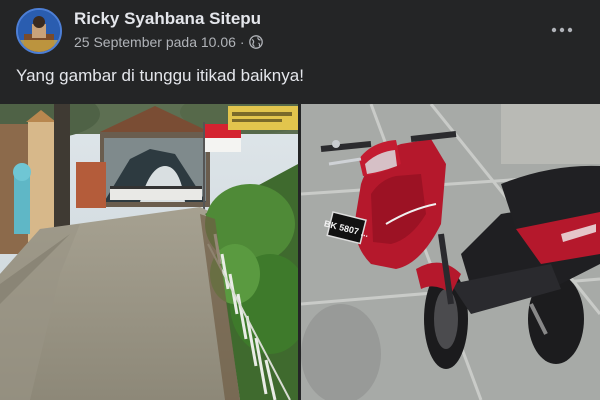 Image resolution: width=600 pixels, height=400 pixels. I want to click on post-text: Yang gambar di tunggu itikad baiknya!, so click(160, 75).